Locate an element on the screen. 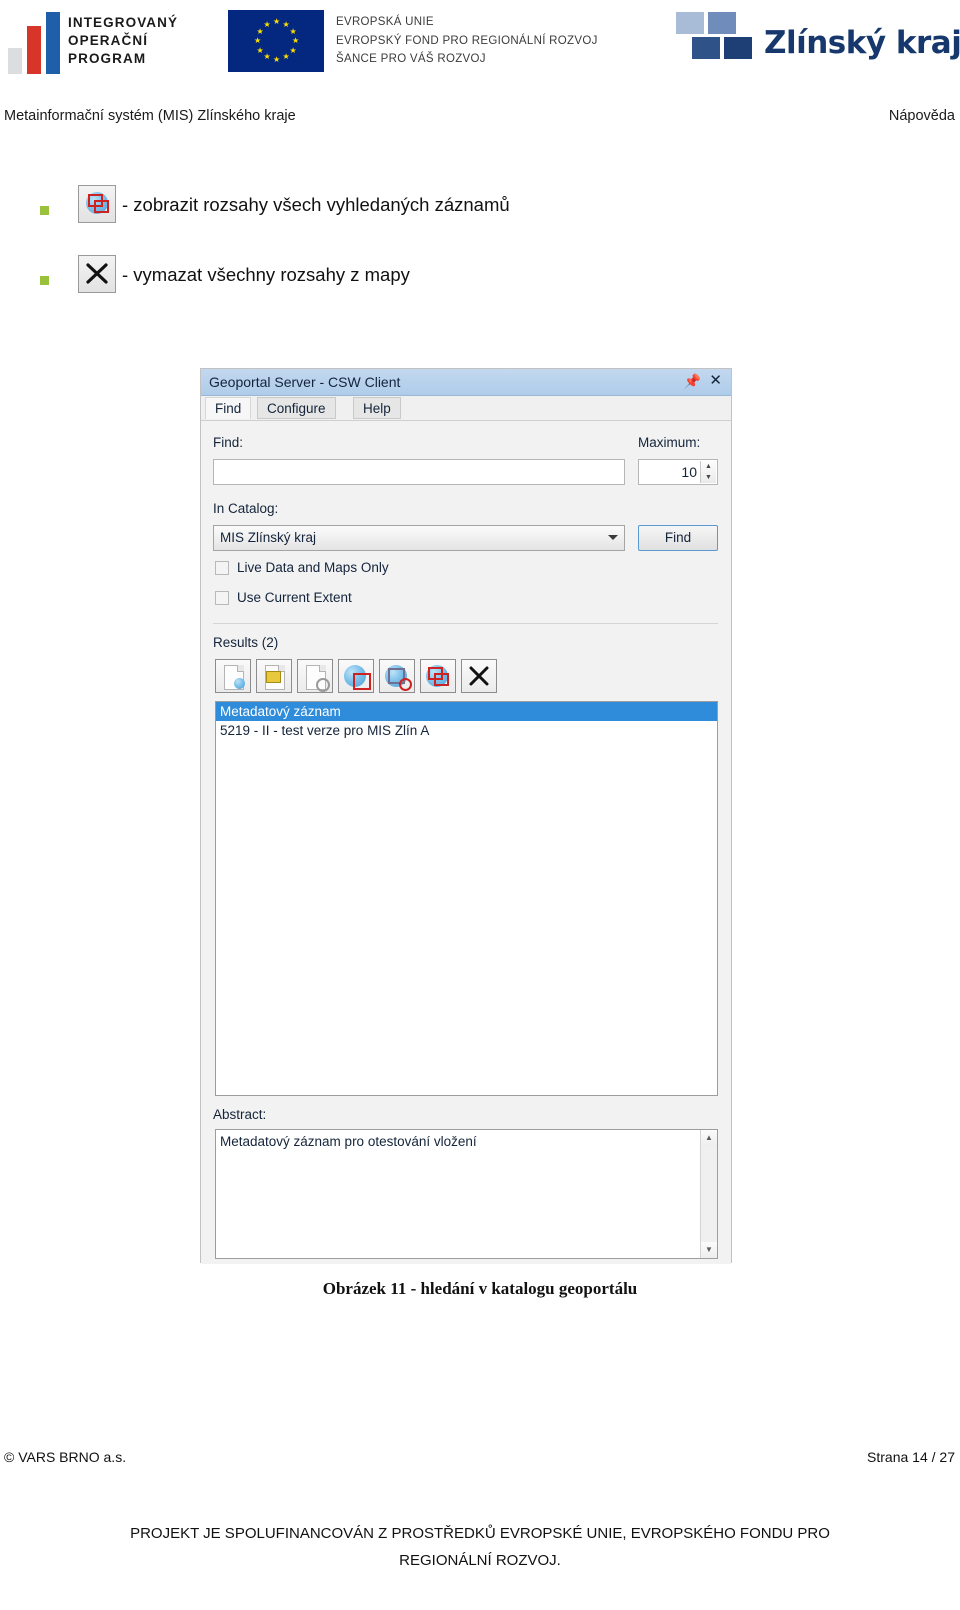 Image resolution: width=960 pixels, height=1610 pixels. checkbox-live-data-label: Live Data and Maps Only is located at coordinates (313, 567).